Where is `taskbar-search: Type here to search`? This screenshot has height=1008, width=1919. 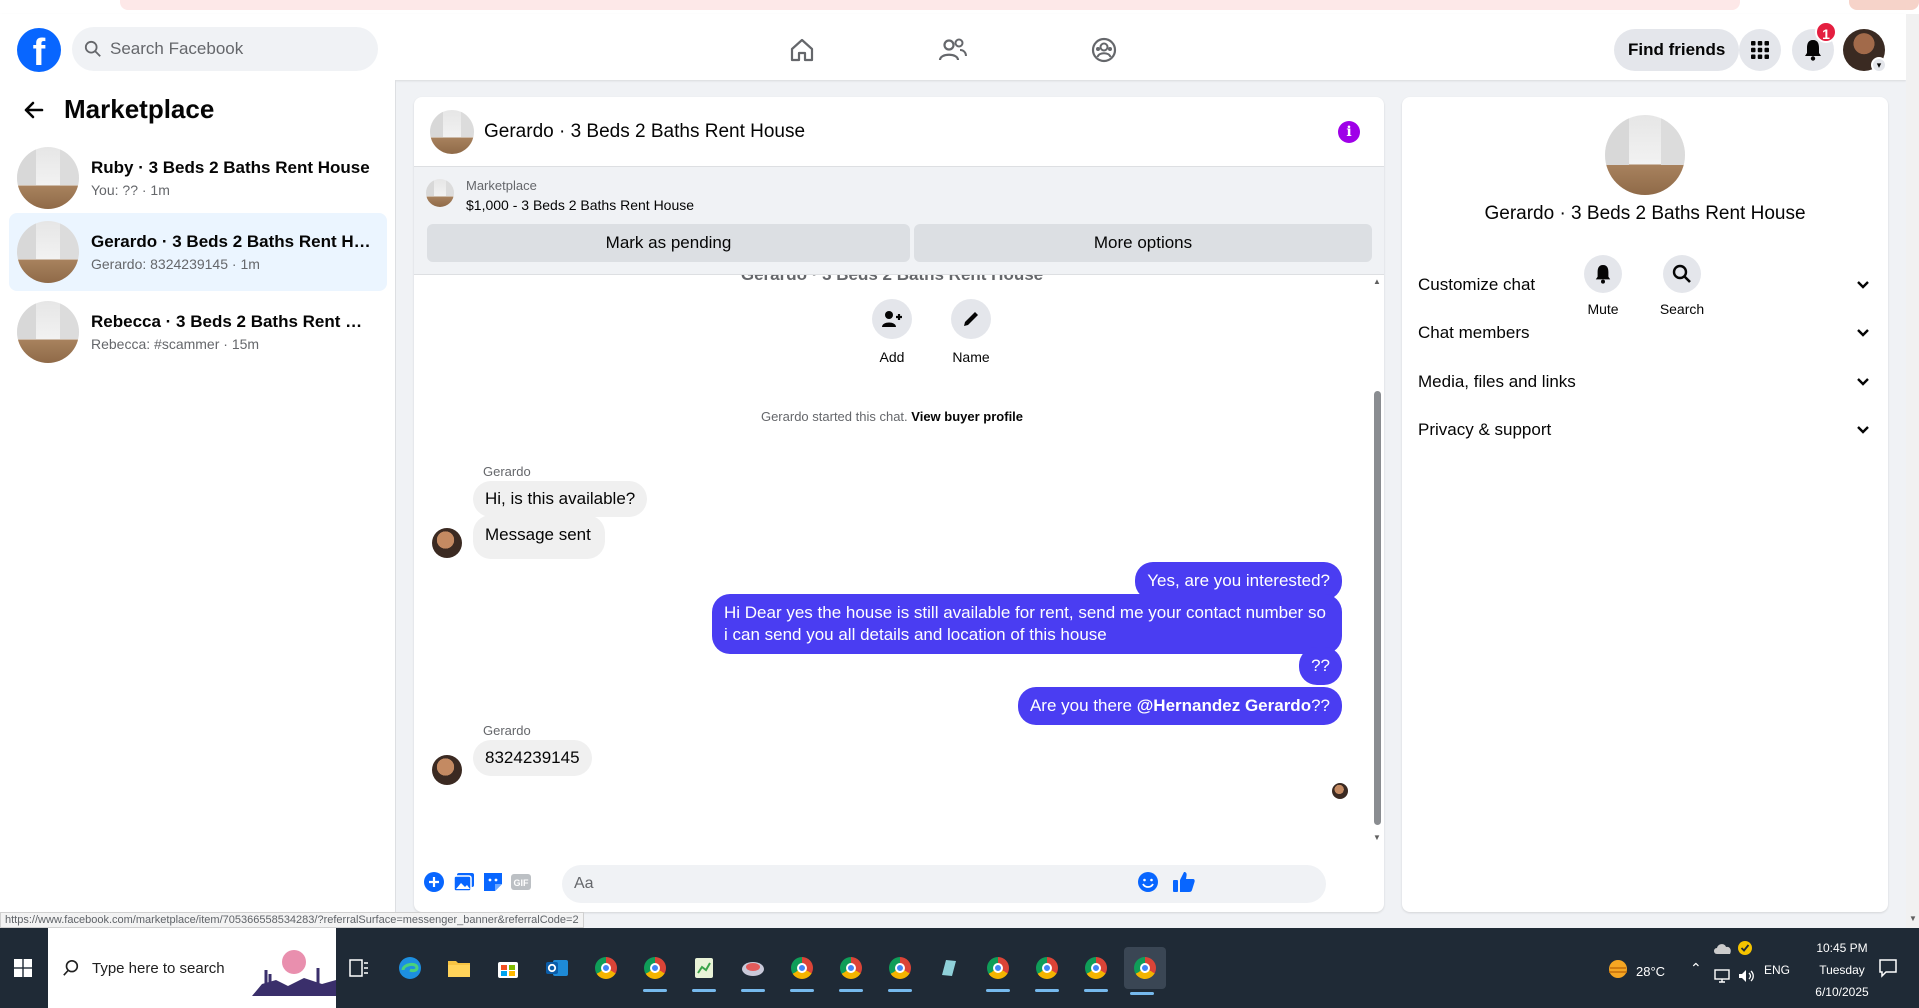
taskbar-search: Type here to search is located at coordinates (192, 968).